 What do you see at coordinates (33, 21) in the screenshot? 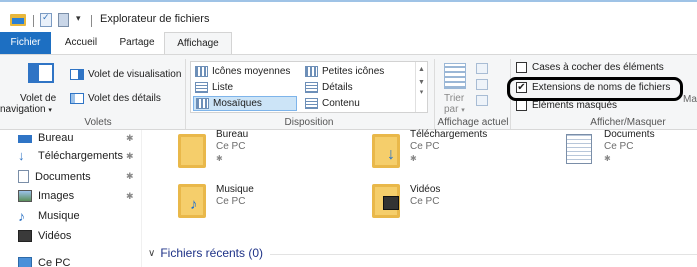
I see `divider` at bounding box center [33, 21].